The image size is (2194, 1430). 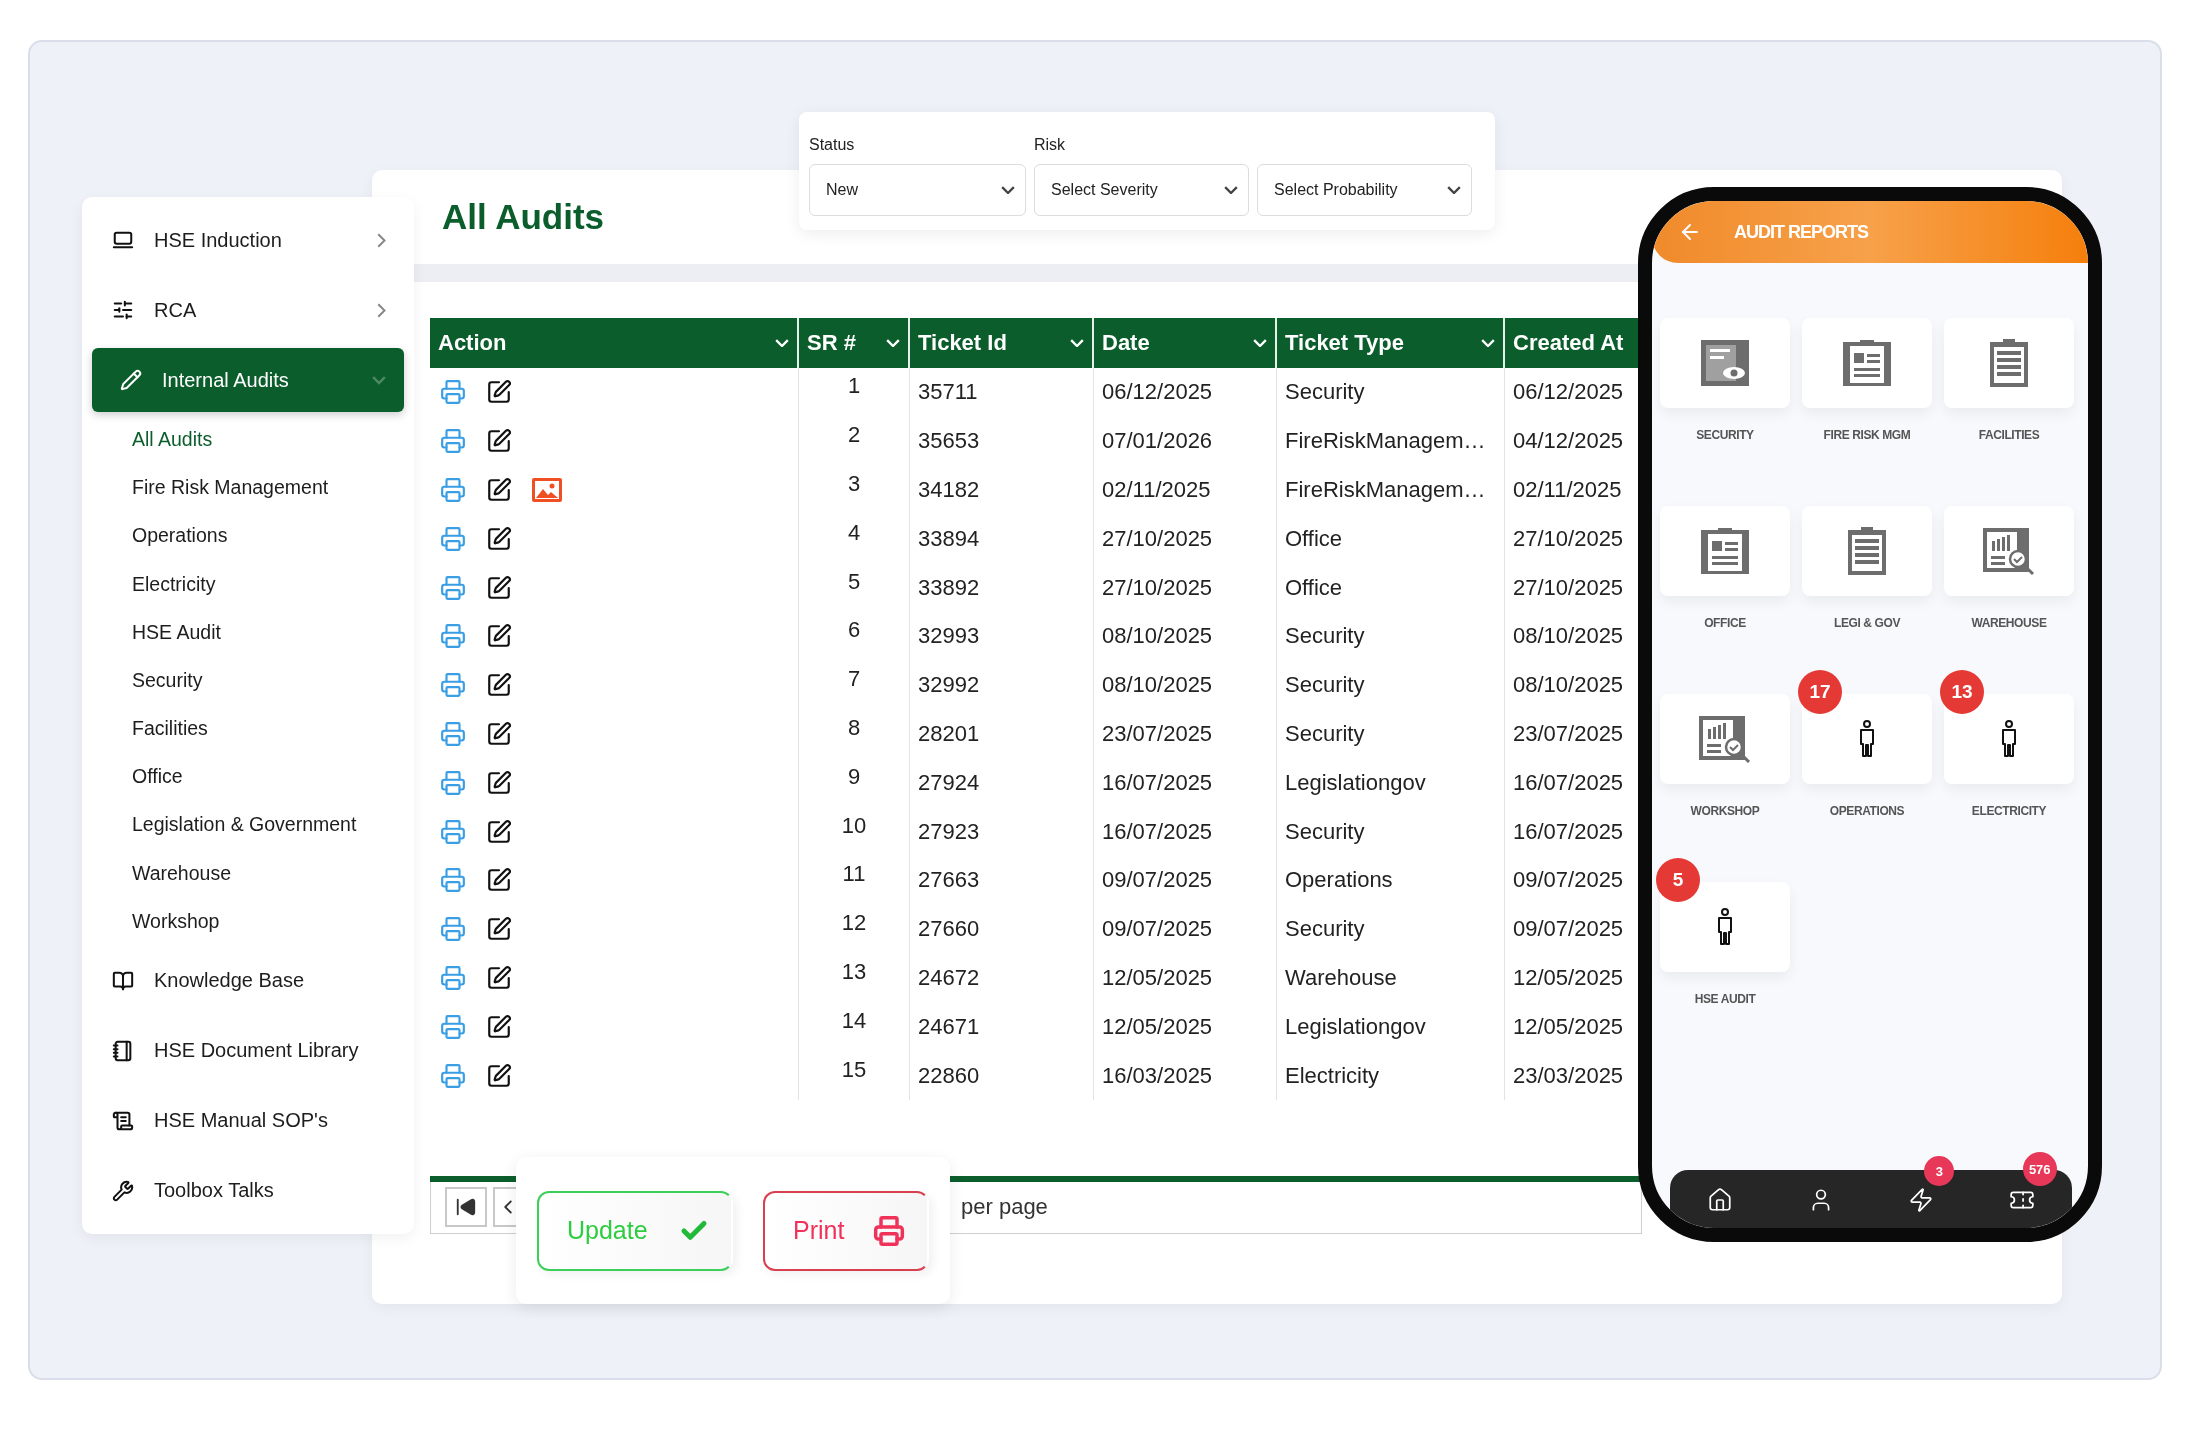 What do you see at coordinates (248, 380) in the screenshot?
I see `sidebar-item: Internal Audits` at bounding box center [248, 380].